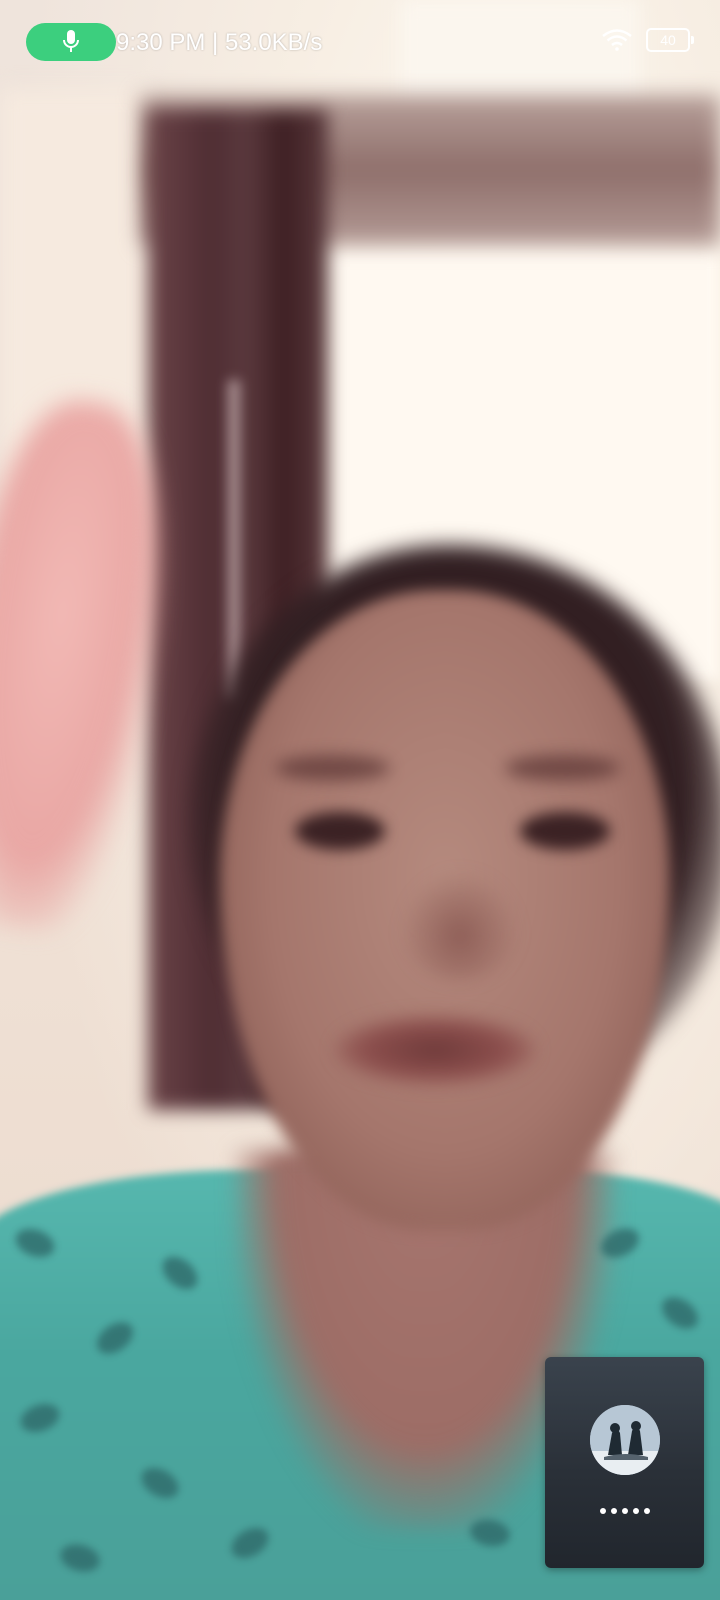  Describe the element at coordinates (332, 768) in the screenshot. I see `left-eyebrow` at that location.